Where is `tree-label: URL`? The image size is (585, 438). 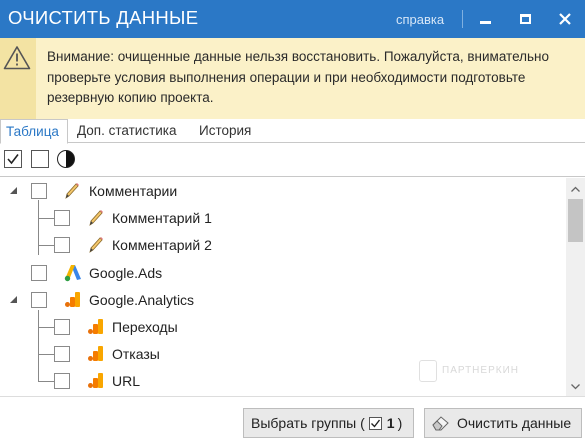 tree-label: URL is located at coordinates (126, 381).